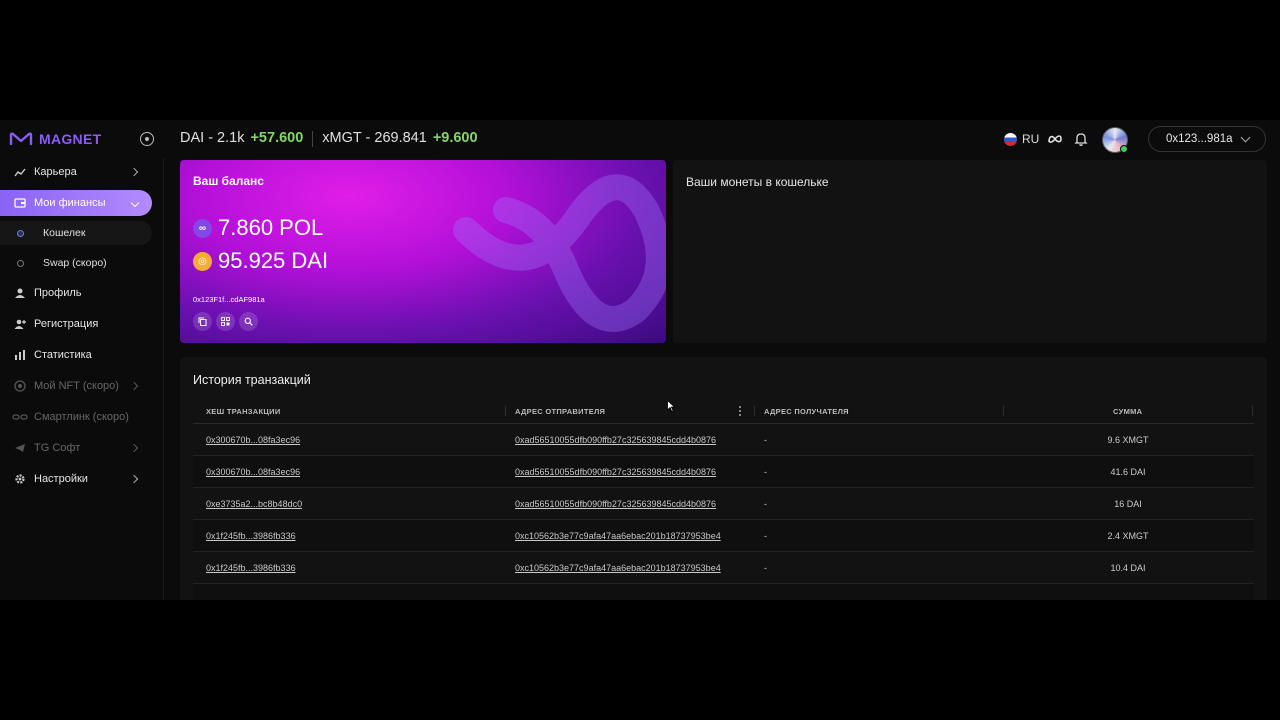 The height and width of the screenshot is (720, 1280). I want to click on tx-amount: 16 DAI, so click(1128, 504).